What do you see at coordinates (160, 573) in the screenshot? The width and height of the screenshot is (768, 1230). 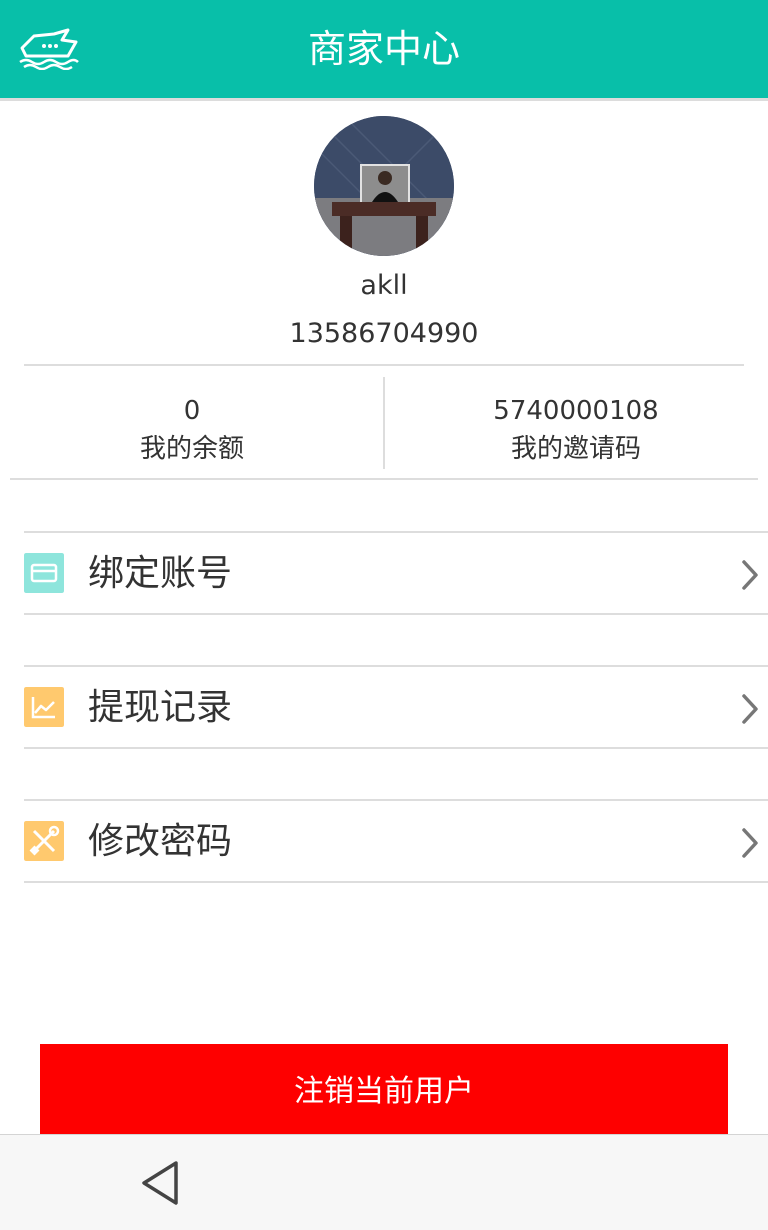 I see `menu-item-label: 绑定账号` at bounding box center [160, 573].